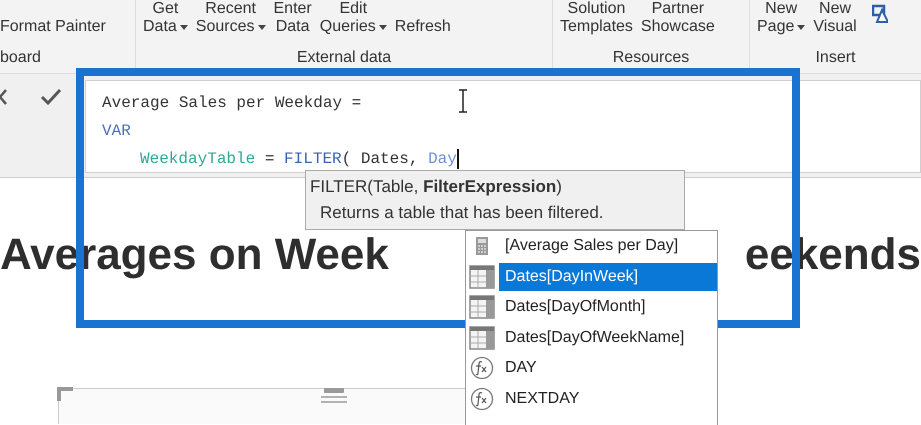 The height and width of the screenshot is (425, 921). I want to click on function-description: Returns a table that has been filtered., so click(462, 213).